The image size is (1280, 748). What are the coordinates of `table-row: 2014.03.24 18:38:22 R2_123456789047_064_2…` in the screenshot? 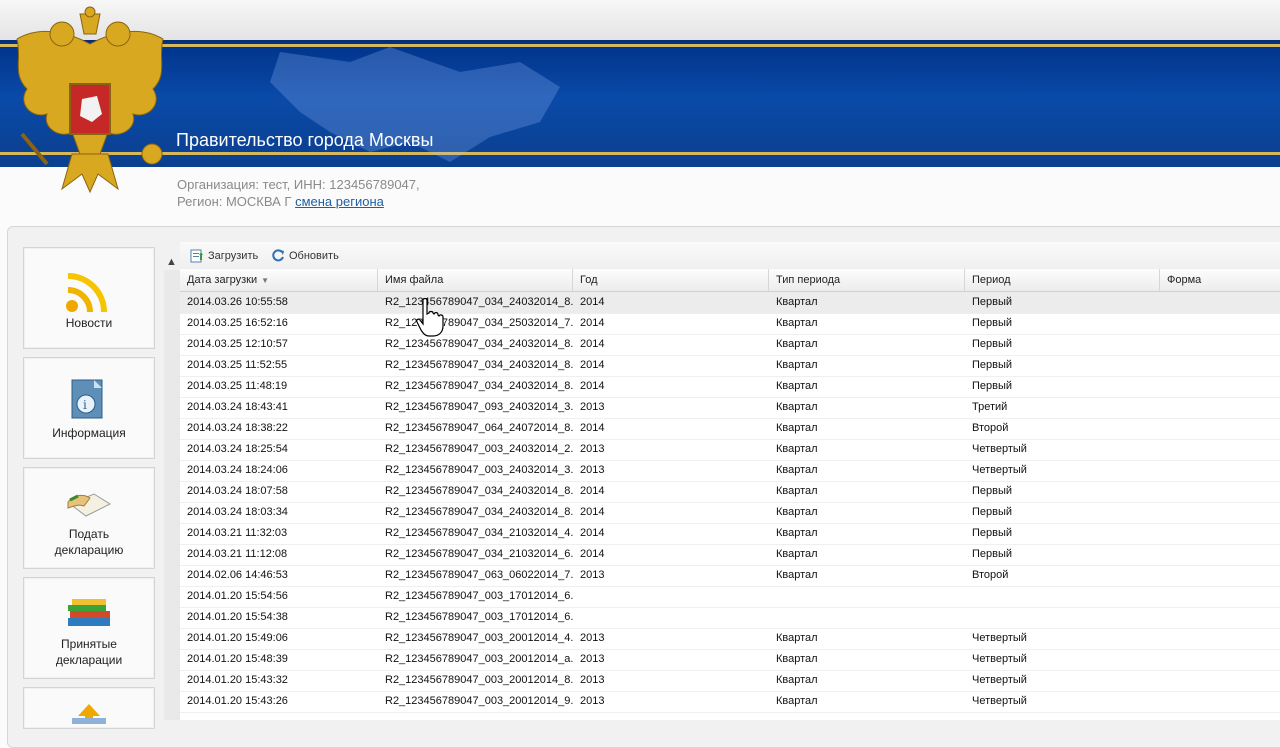 It's located at (730, 429).